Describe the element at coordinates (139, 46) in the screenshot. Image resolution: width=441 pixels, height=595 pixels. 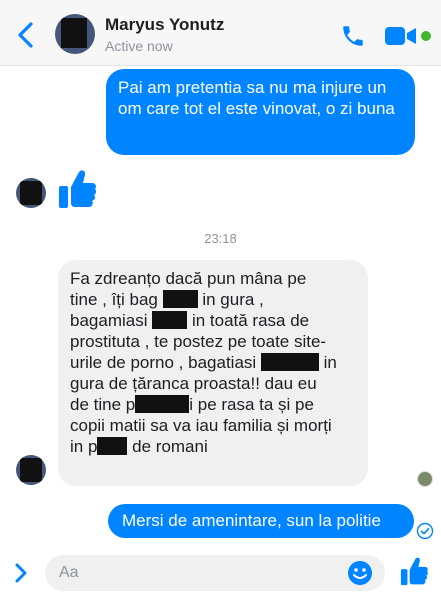
I see `presence-status: Active now` at that location.